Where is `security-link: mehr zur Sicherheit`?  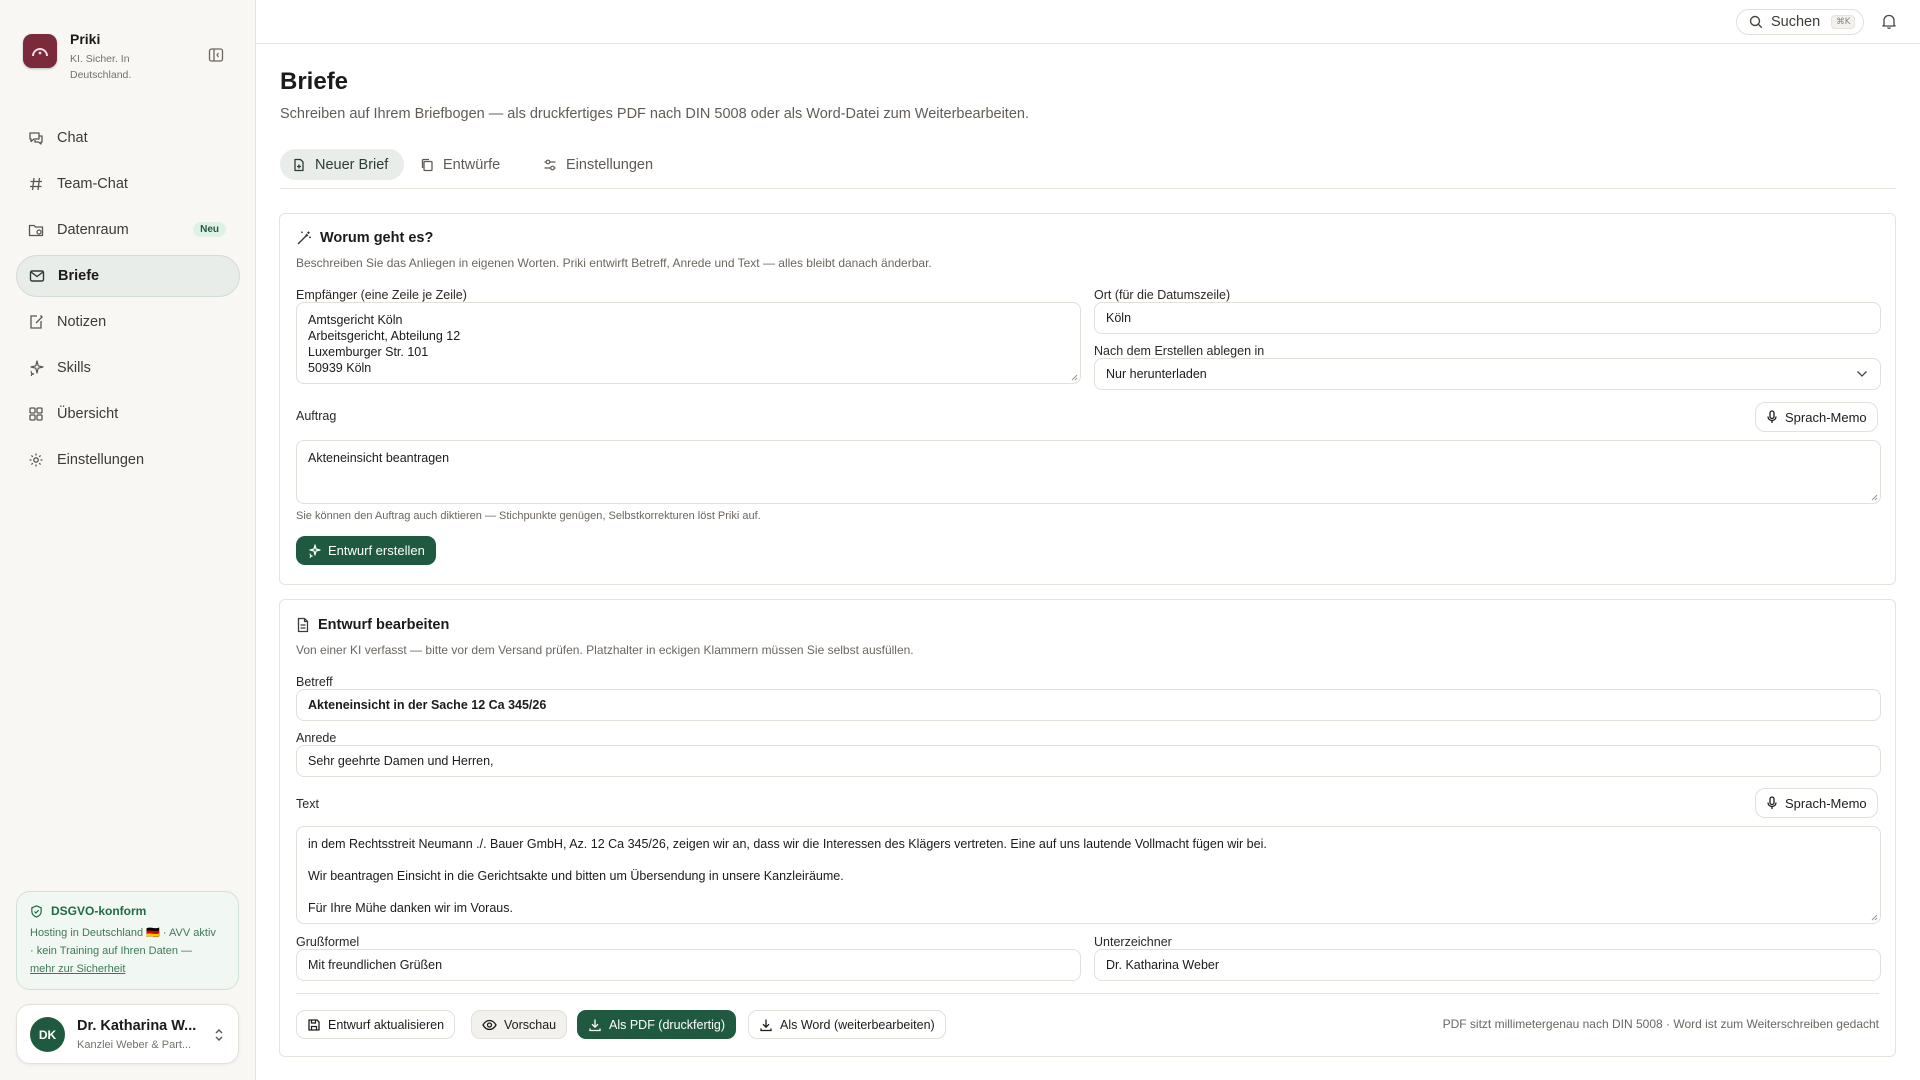 security-link: mehr zur Sicherheit is located at coordinates (77, 969).